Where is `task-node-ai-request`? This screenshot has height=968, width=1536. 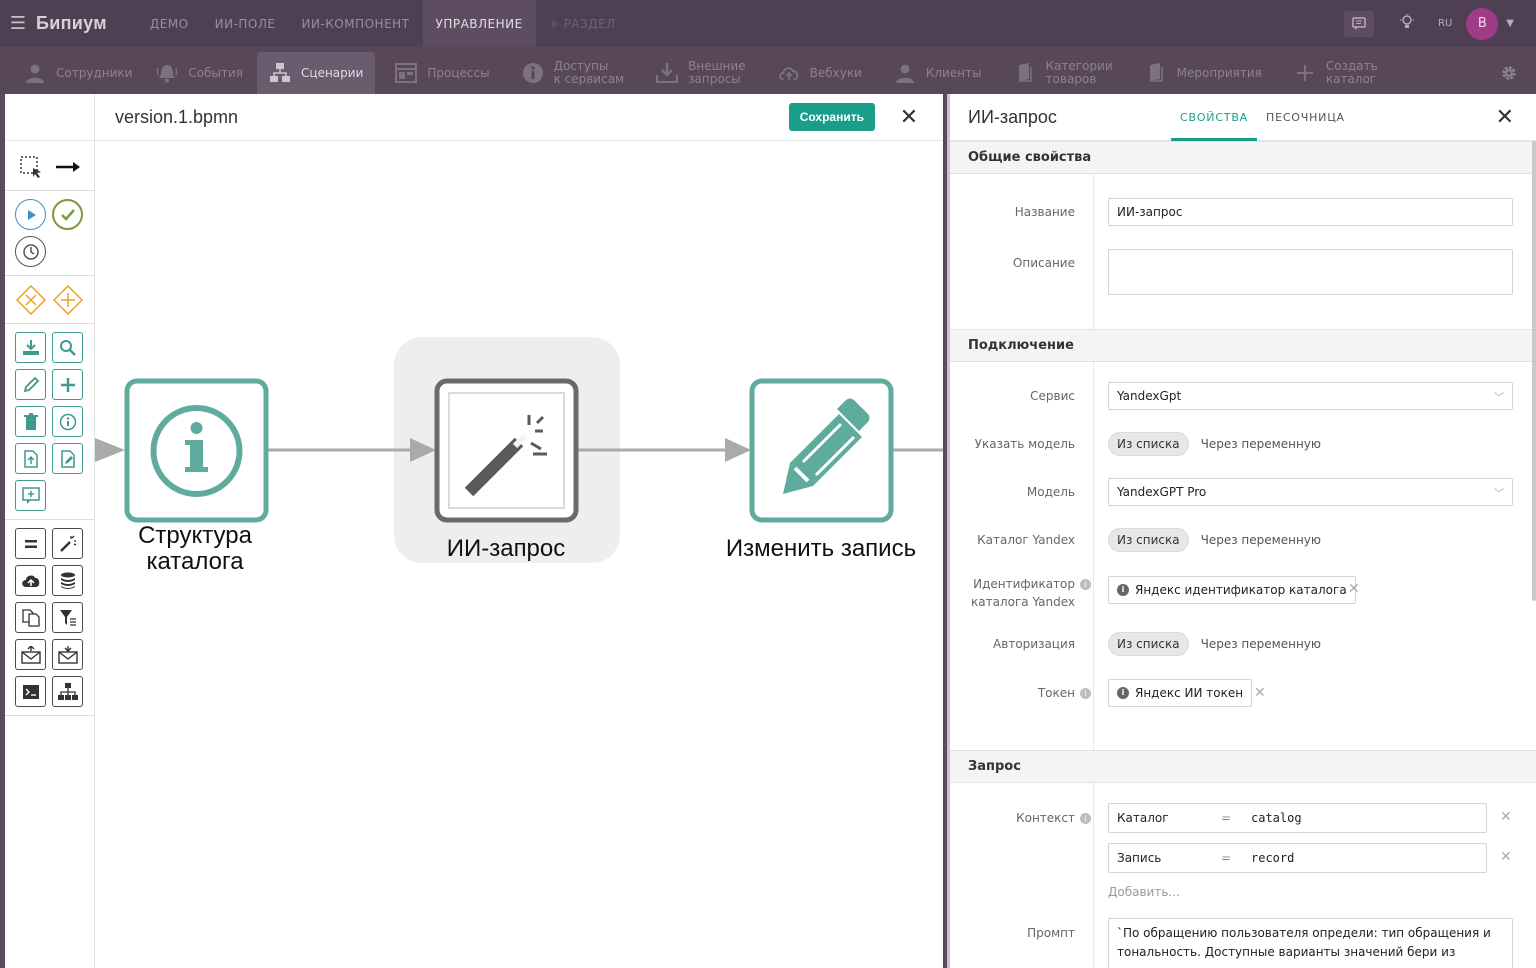 task-node-ai-request is located at coordinates (506, 450).